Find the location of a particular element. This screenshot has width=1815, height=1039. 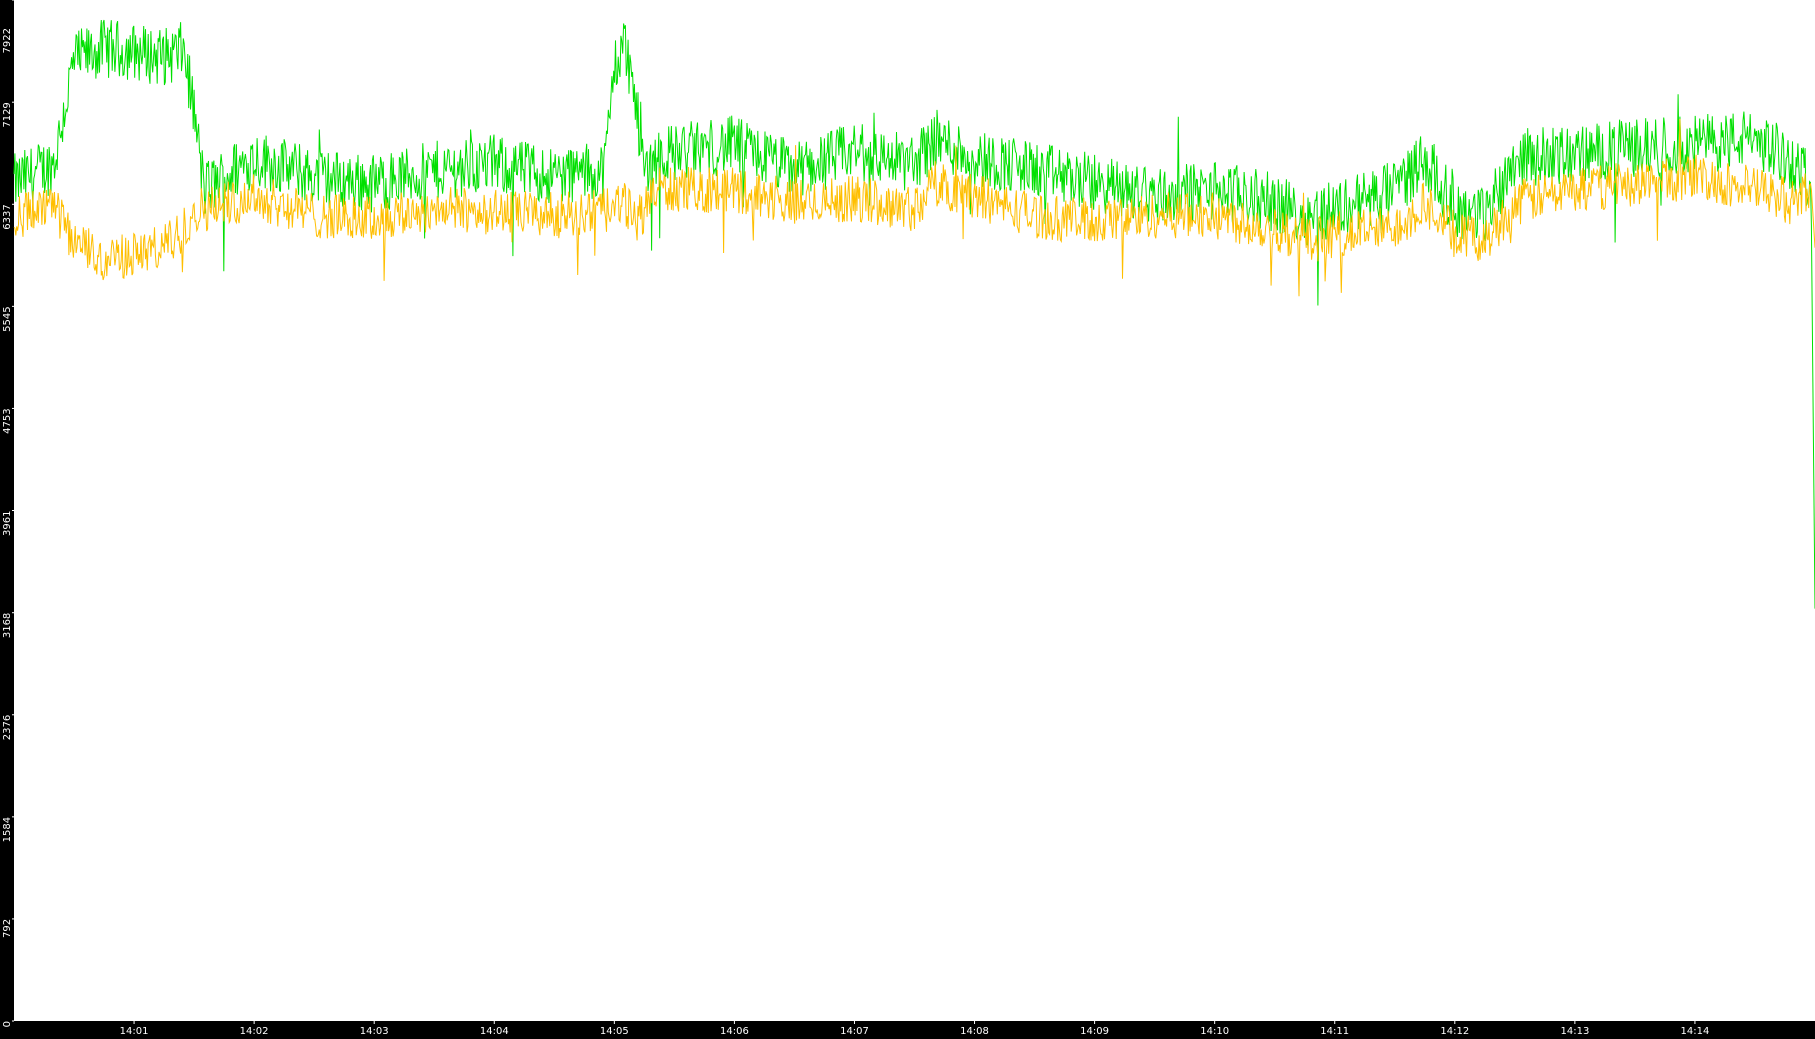

y-tick-label: 0 is located at coordinates (7, 1024).